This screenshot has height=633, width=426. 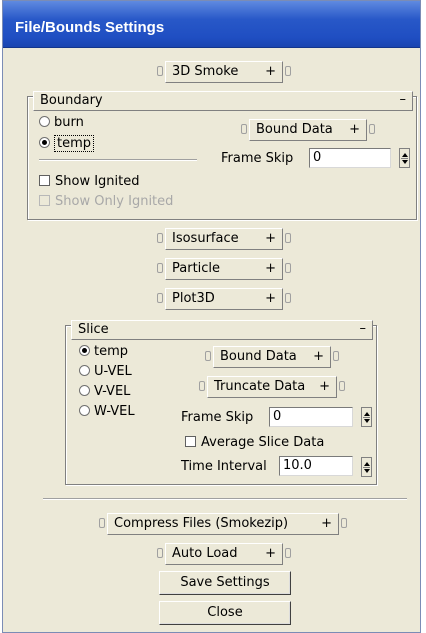 I want to click on boundary-frame-skip-input: 0, so click(x=350, y=158).